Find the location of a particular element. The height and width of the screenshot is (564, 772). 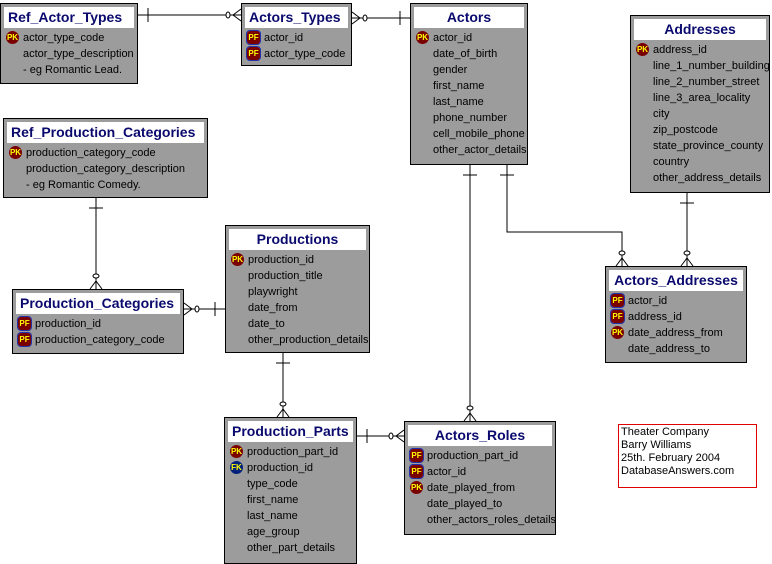

table-column: actor_type_description is located at coordinates (69, 54).